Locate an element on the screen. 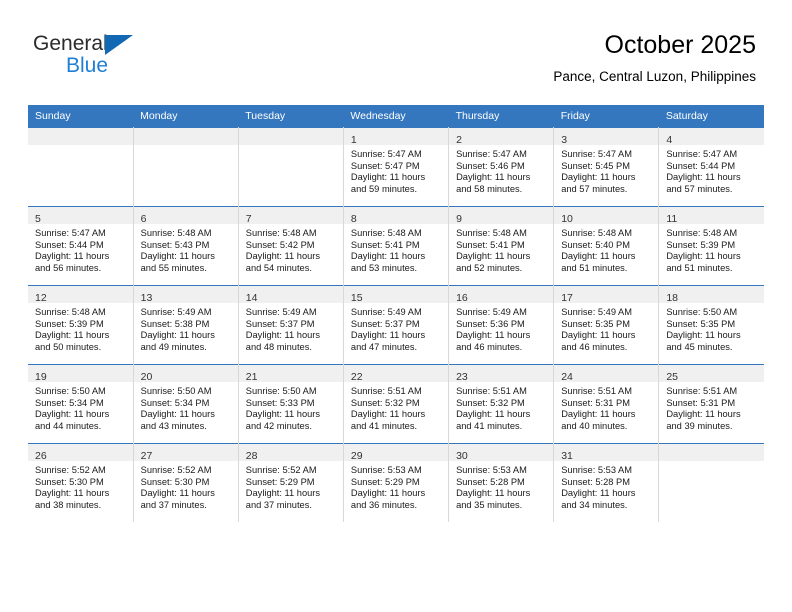 The height and width of the screenshot is (612, 792). sunset-text: Sunset: 5:44 PM is located at coordinates (69, 244).